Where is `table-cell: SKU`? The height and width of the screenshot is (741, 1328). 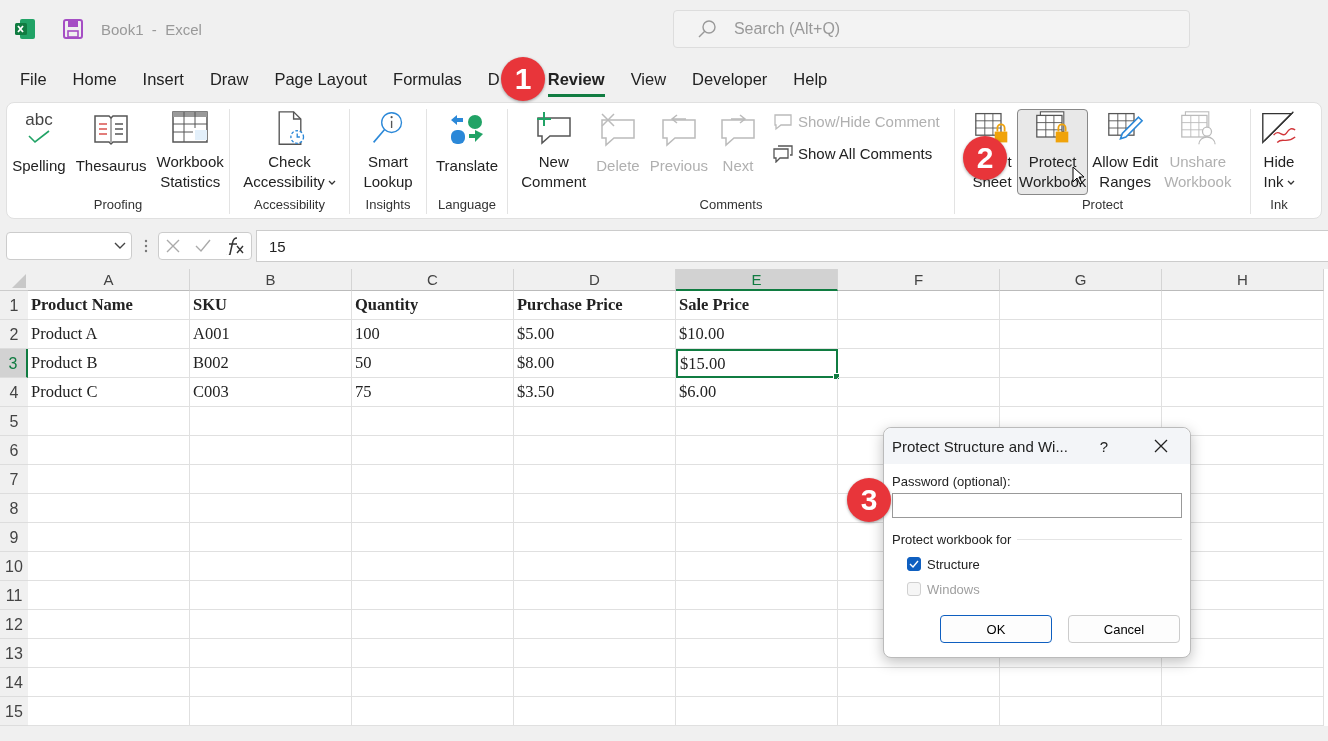 table-cell: SKU is located at coordinates (271, 305).